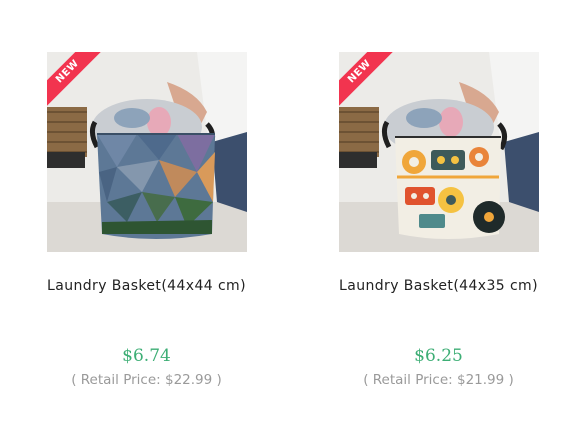 The height and width of the screenshot is (441, 585). Describe the element at coordinates (188, 380) in the screenshot. I see `retail-price-value: $22.99` at that location.